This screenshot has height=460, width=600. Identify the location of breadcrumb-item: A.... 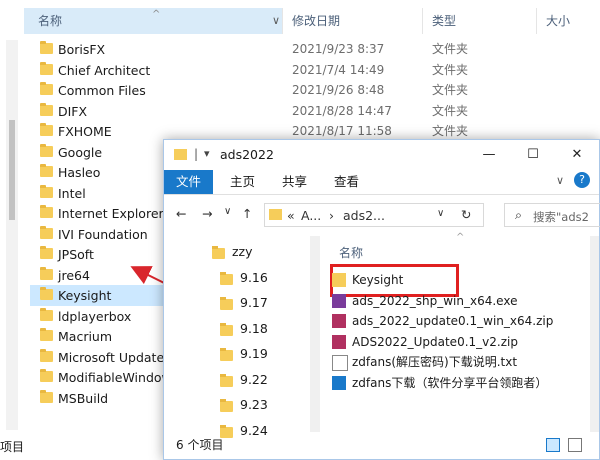
(311, 215).